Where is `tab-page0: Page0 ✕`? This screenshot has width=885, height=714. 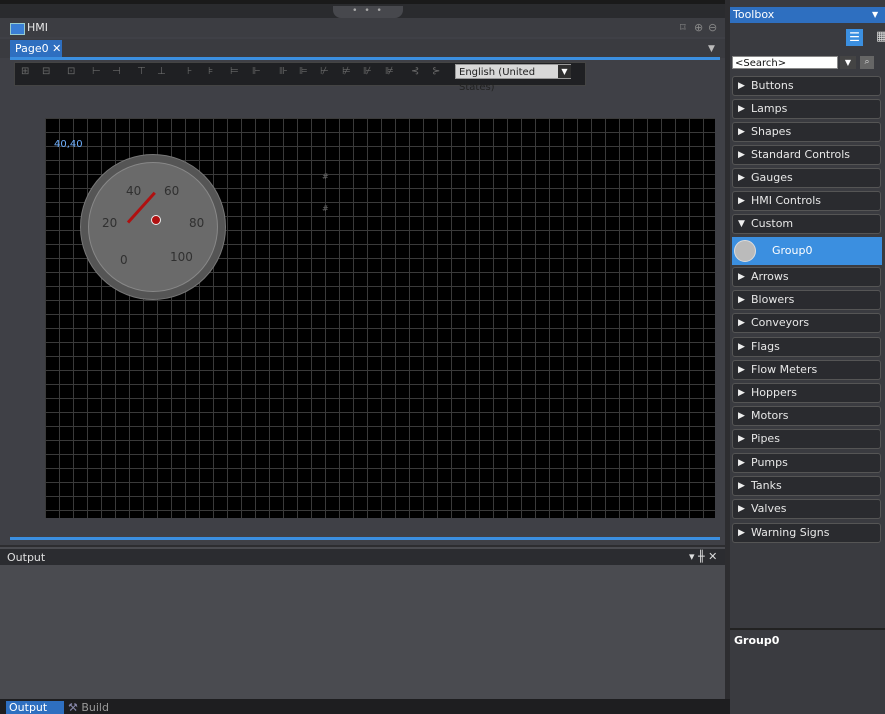
tab-page0: Page0 ✕ is located at coordinates (36, 48).